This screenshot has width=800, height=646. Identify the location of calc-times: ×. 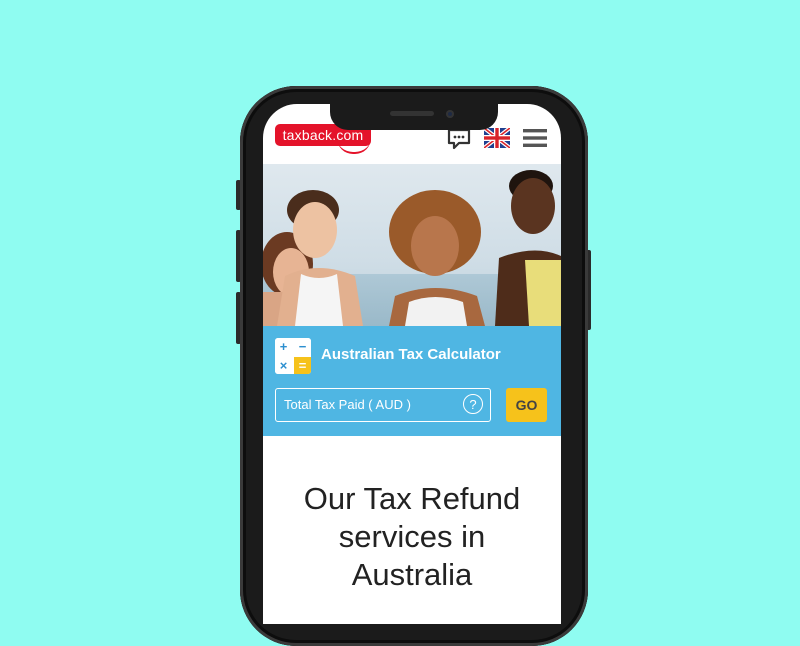
(283, 365).